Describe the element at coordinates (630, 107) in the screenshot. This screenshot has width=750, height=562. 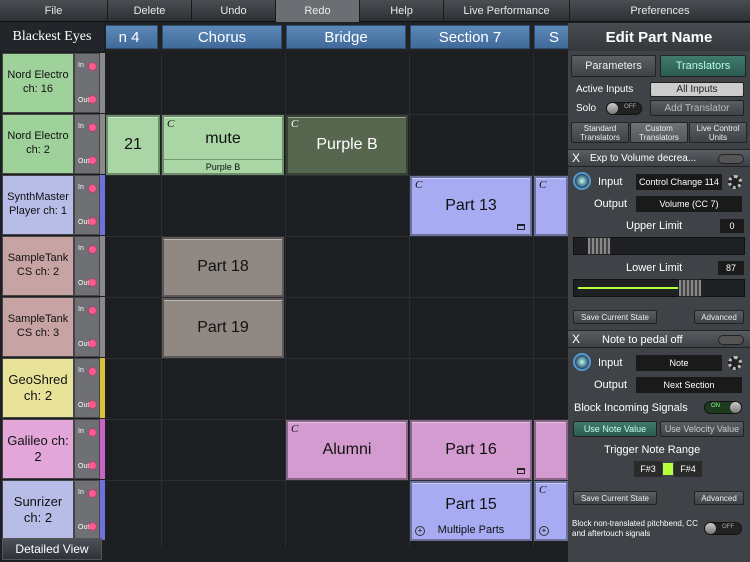
I see `toggle-state: OFF` at that location.